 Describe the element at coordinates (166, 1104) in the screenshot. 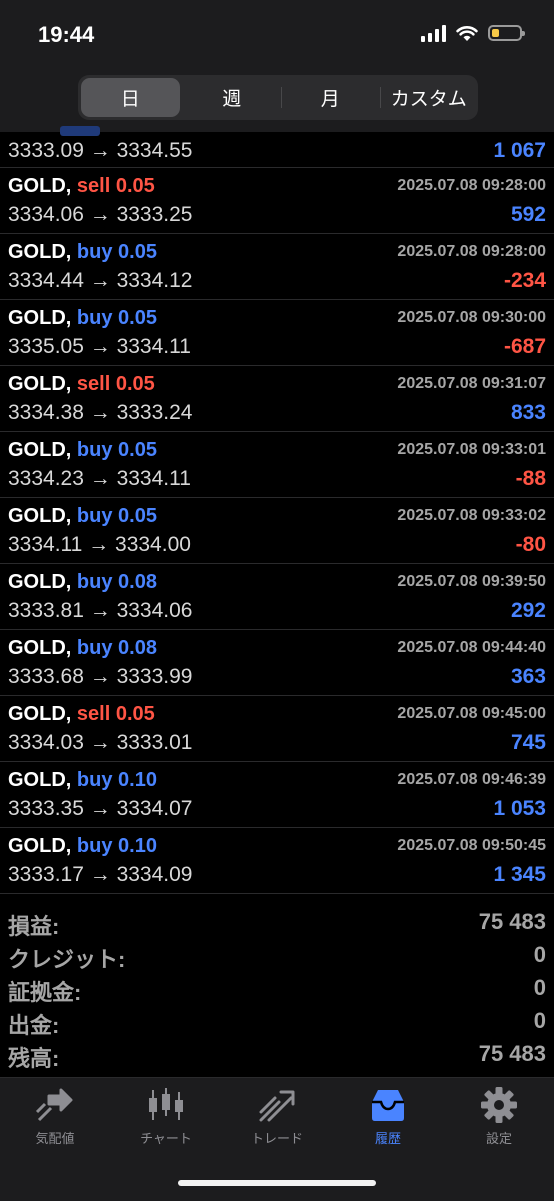

I see `chart-icon` at that location.